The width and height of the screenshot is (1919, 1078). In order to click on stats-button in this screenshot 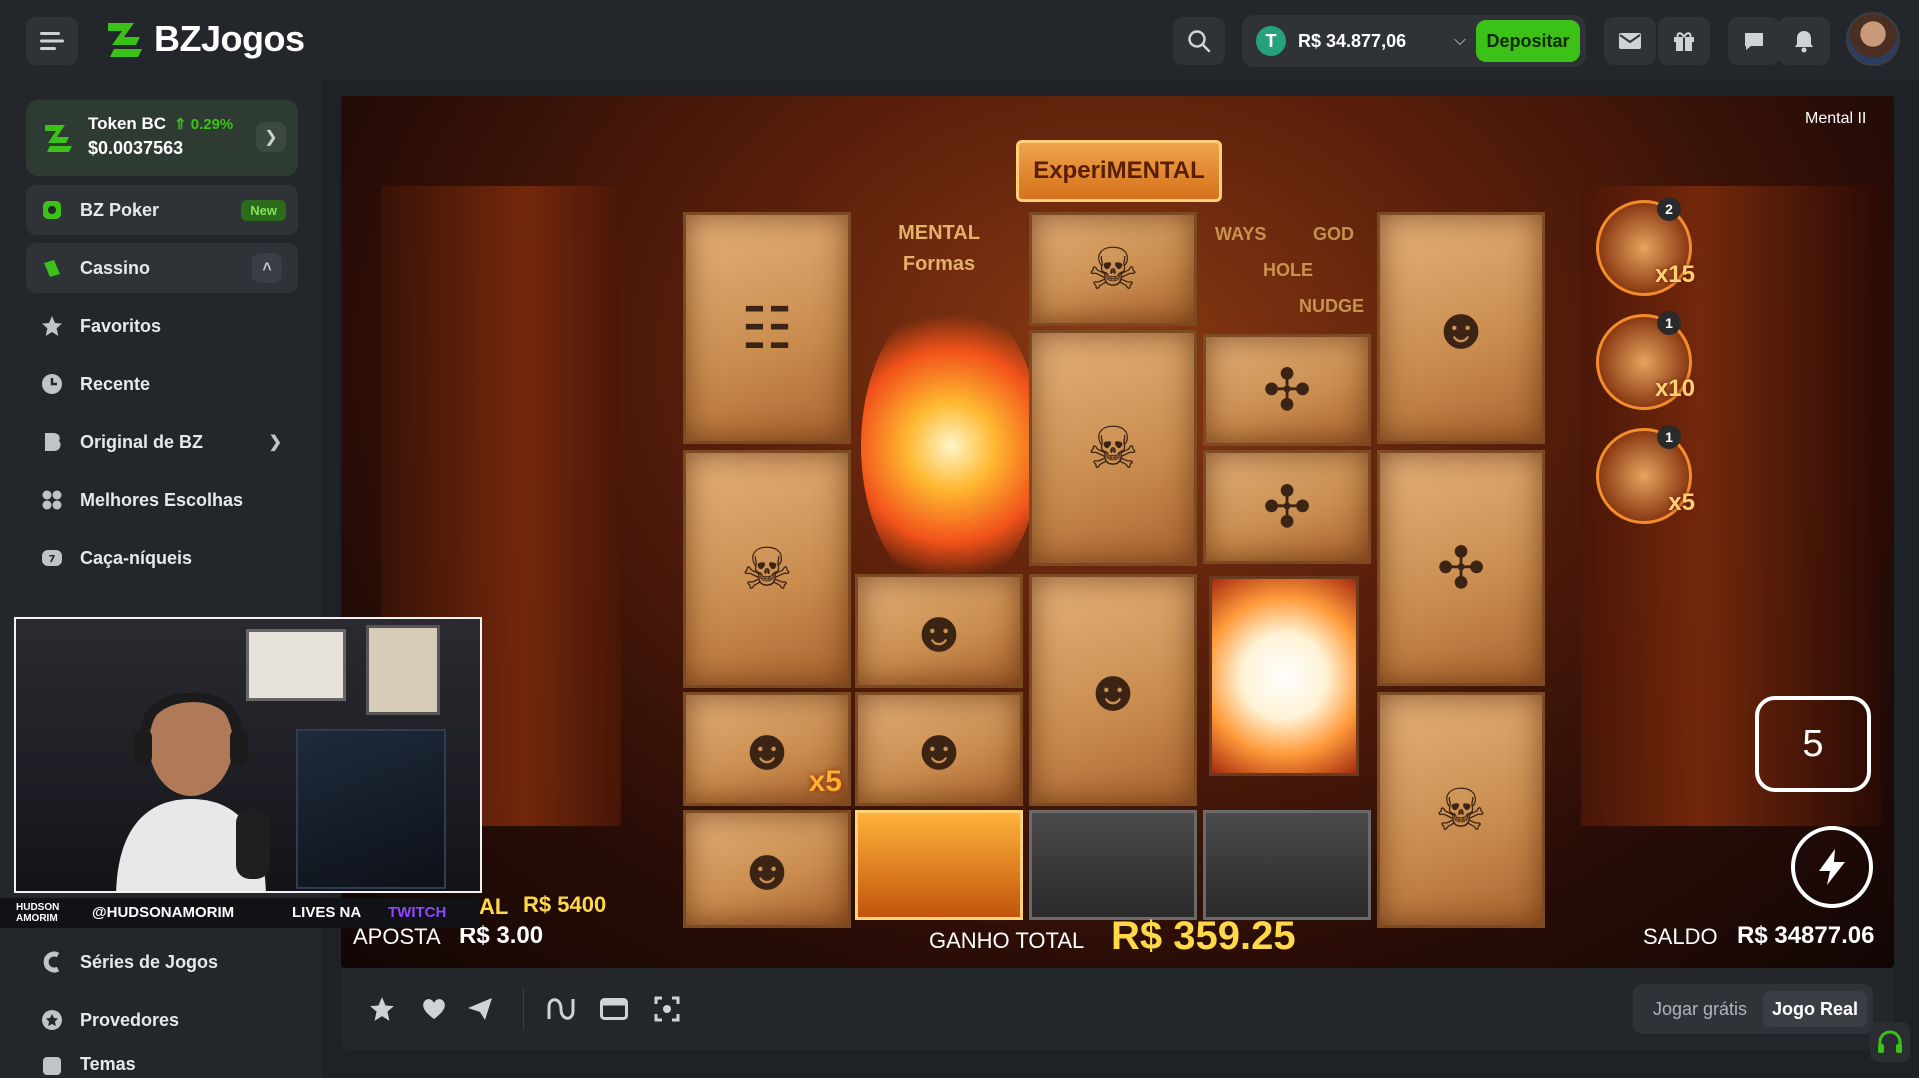, I will do `click(561, 1009)`.